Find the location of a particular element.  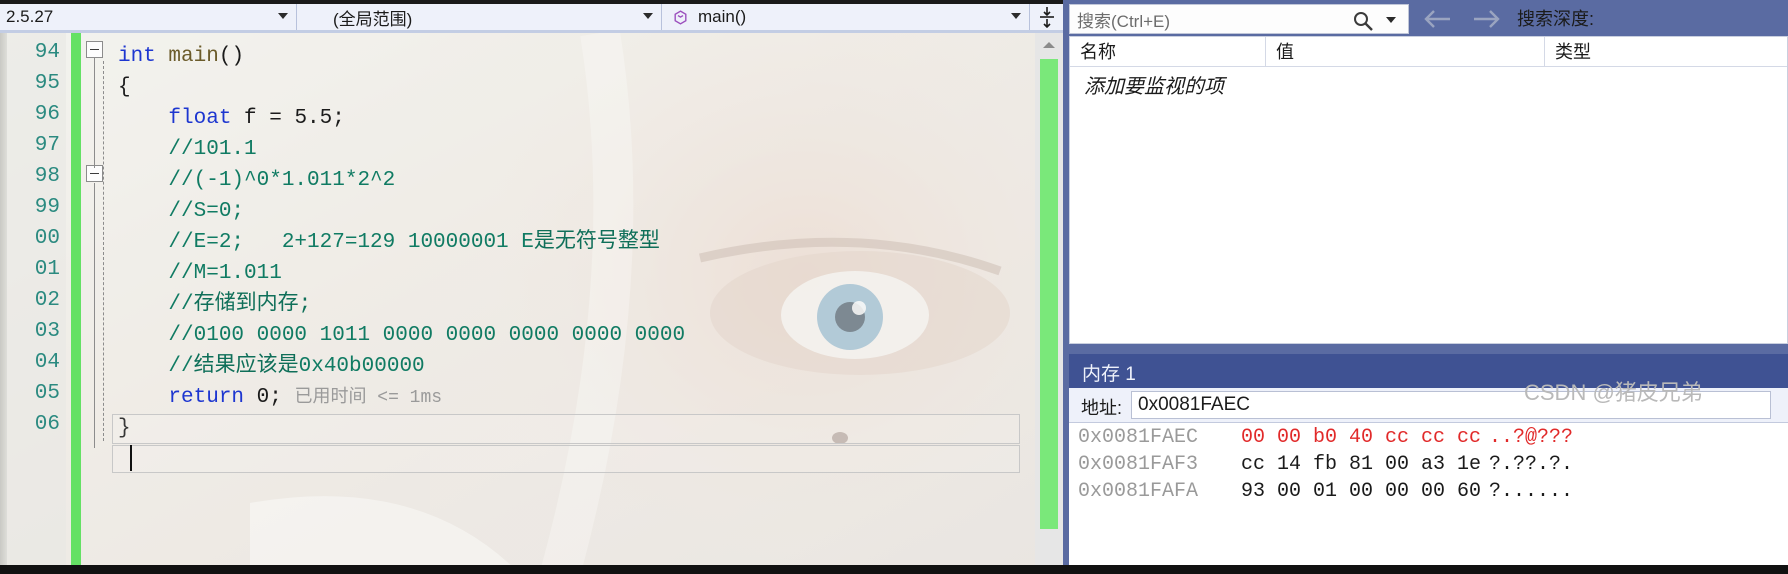

line-number: 03 is located at coordinates (47, 331).